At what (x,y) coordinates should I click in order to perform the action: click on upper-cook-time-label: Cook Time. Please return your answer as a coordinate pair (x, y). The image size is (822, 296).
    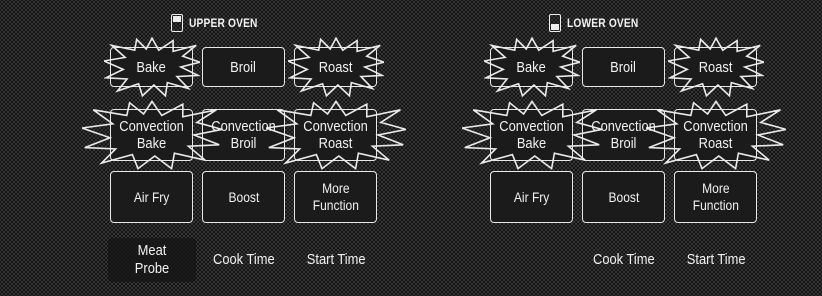
    Looking at the image, I should click on (244, 259).